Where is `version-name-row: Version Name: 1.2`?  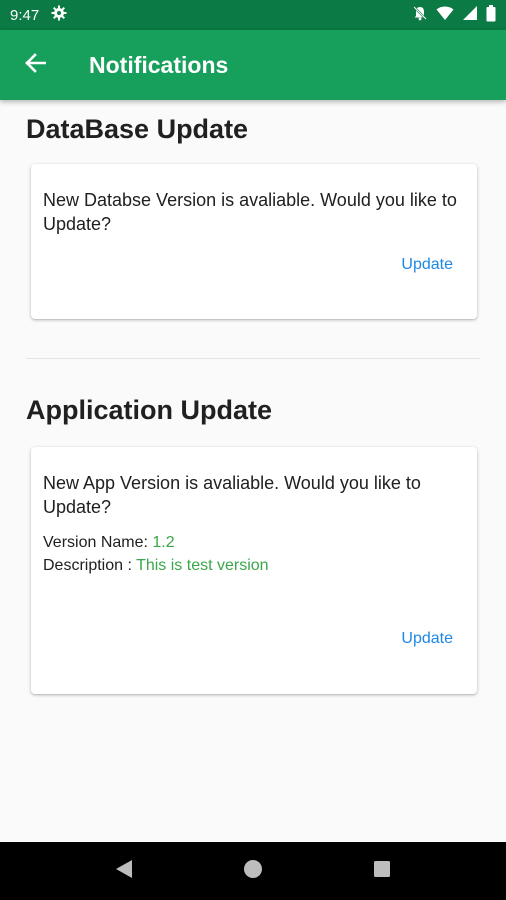
version-name-row: Version Name: 1.2 is located at coordinates (254, 542).